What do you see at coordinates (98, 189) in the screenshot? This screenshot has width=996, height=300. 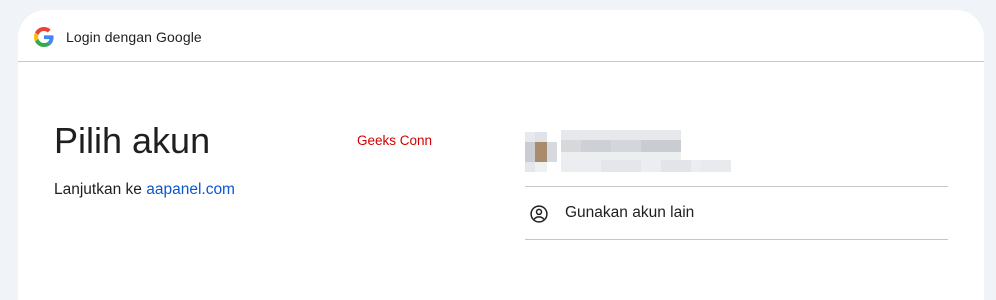 I see `continue-prefix: Lanjutkan ke` at bounding box center [98, 189].